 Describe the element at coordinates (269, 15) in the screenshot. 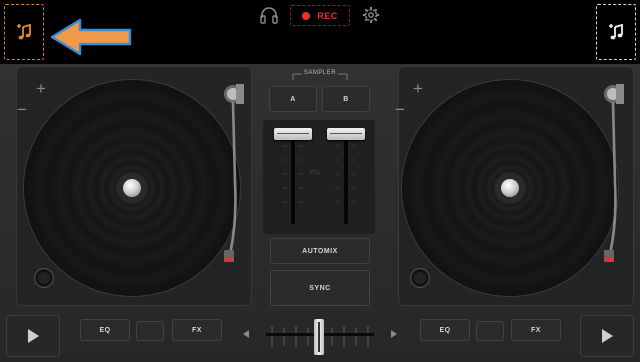

I see `headphones-icon` at that location.